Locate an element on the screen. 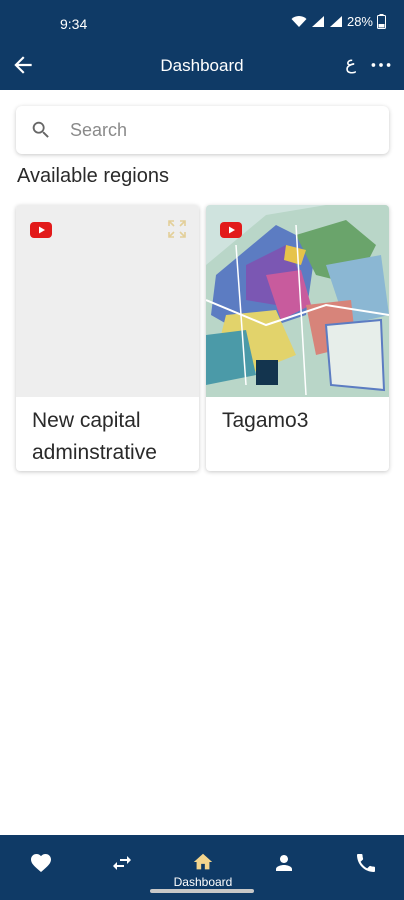  search-bar is located at coordinates (202, 130).